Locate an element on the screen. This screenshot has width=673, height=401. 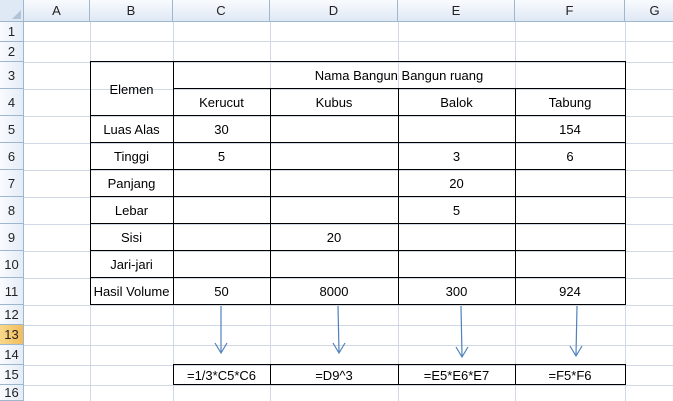
arrow-e is located at coordinates (462, 332).